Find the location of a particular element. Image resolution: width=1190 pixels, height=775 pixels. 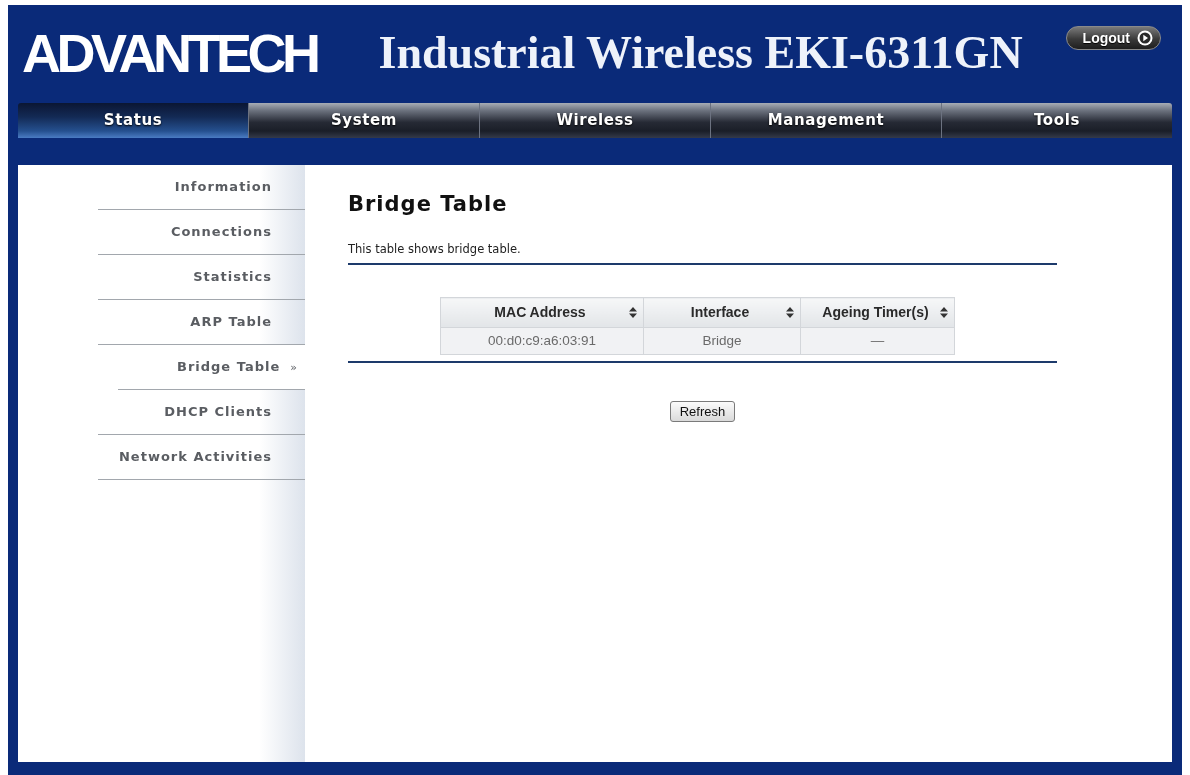

page-description: This table shows bridge table. is located at coordinates (434, 249).